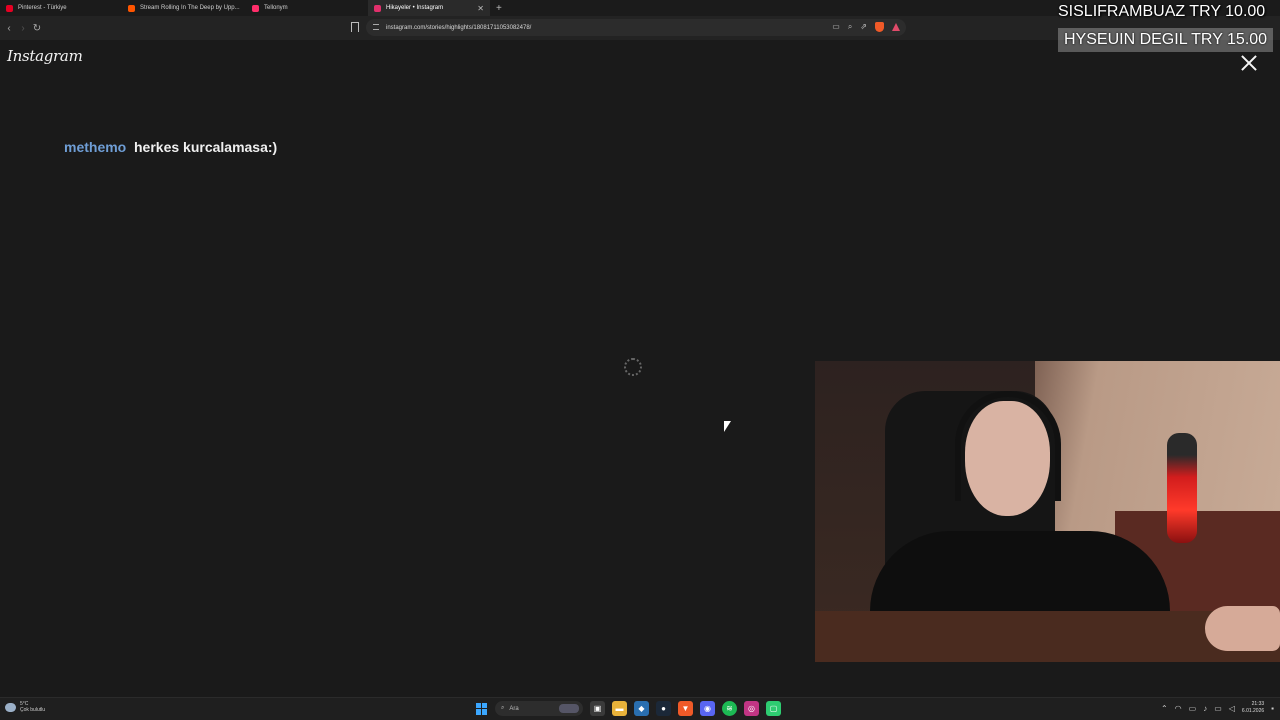  Describe the element at coordinates (276, 8) in the screenshot. I see `tab-title: Tellonym` at that location.